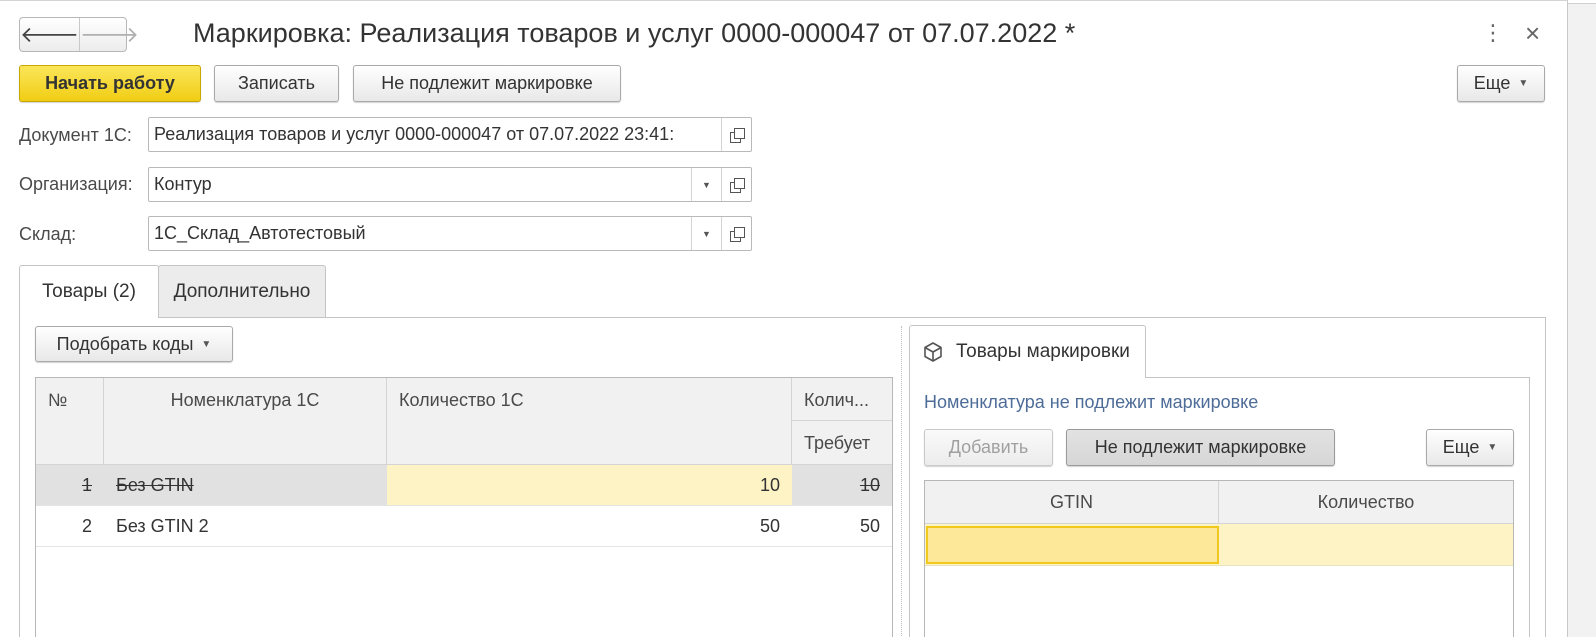  I want to click on column-header-gtin: GTIN, so click(1072, 502).